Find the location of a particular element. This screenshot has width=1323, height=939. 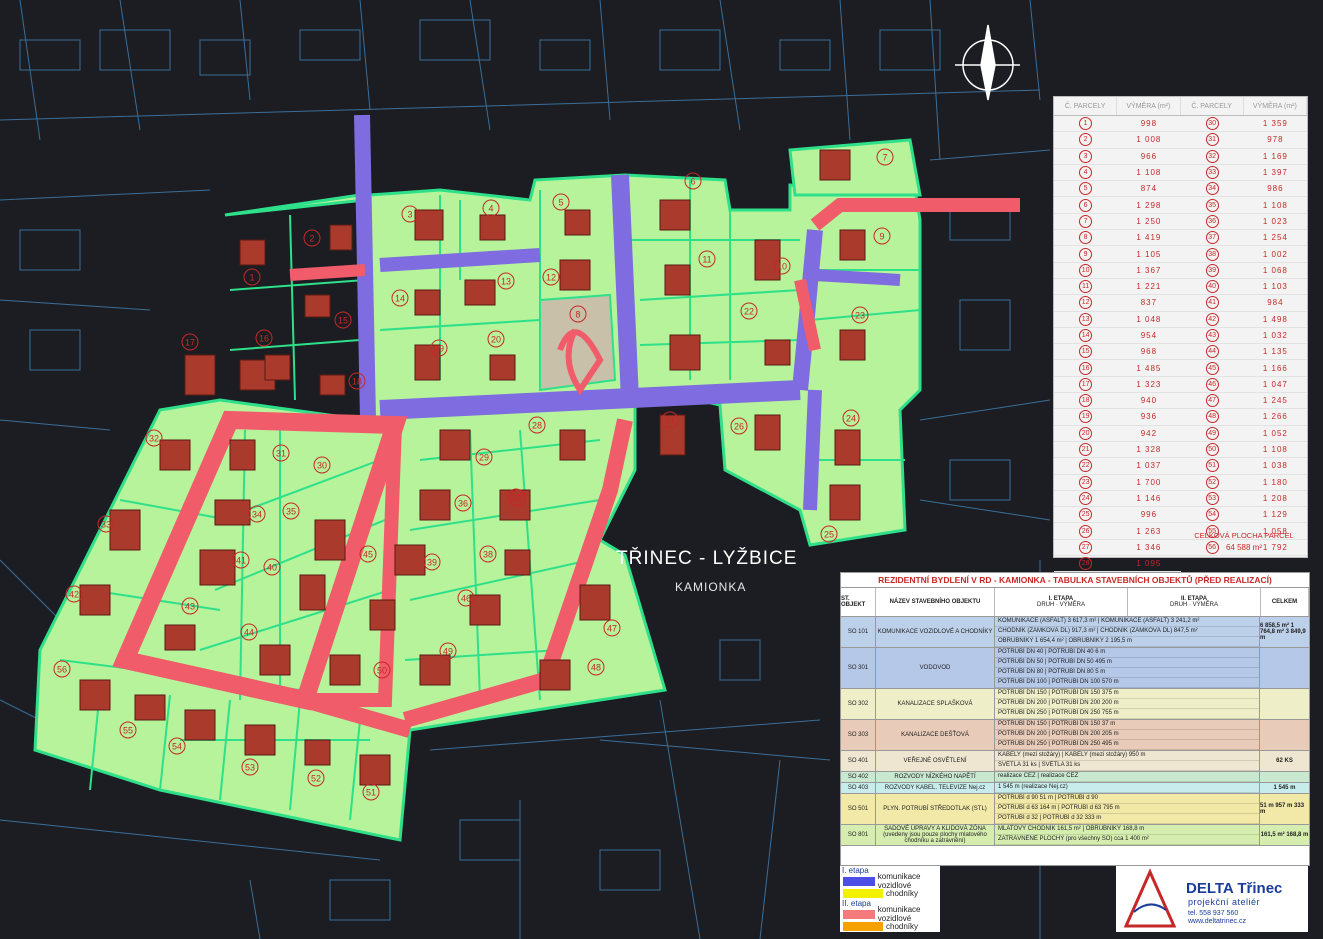

h-etapa2: II. ETAPA DRUH · VÝMĚRA is located at coordinates (1194, 602).